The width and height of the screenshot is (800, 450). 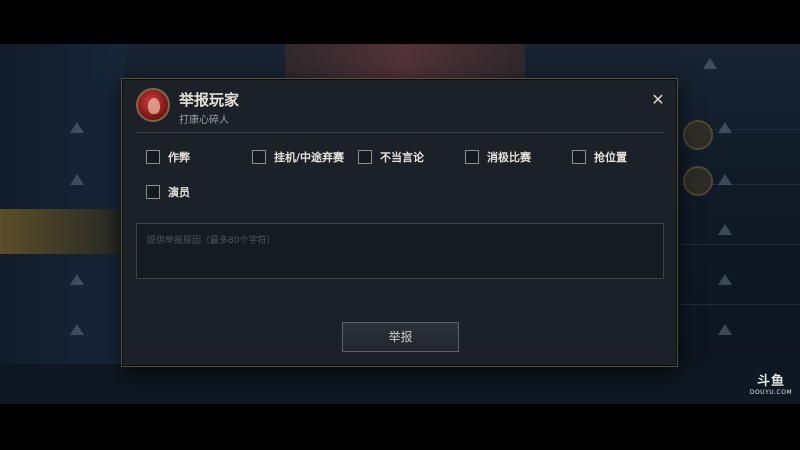 I want to click on player-avatar, so click(x=153, y=105).